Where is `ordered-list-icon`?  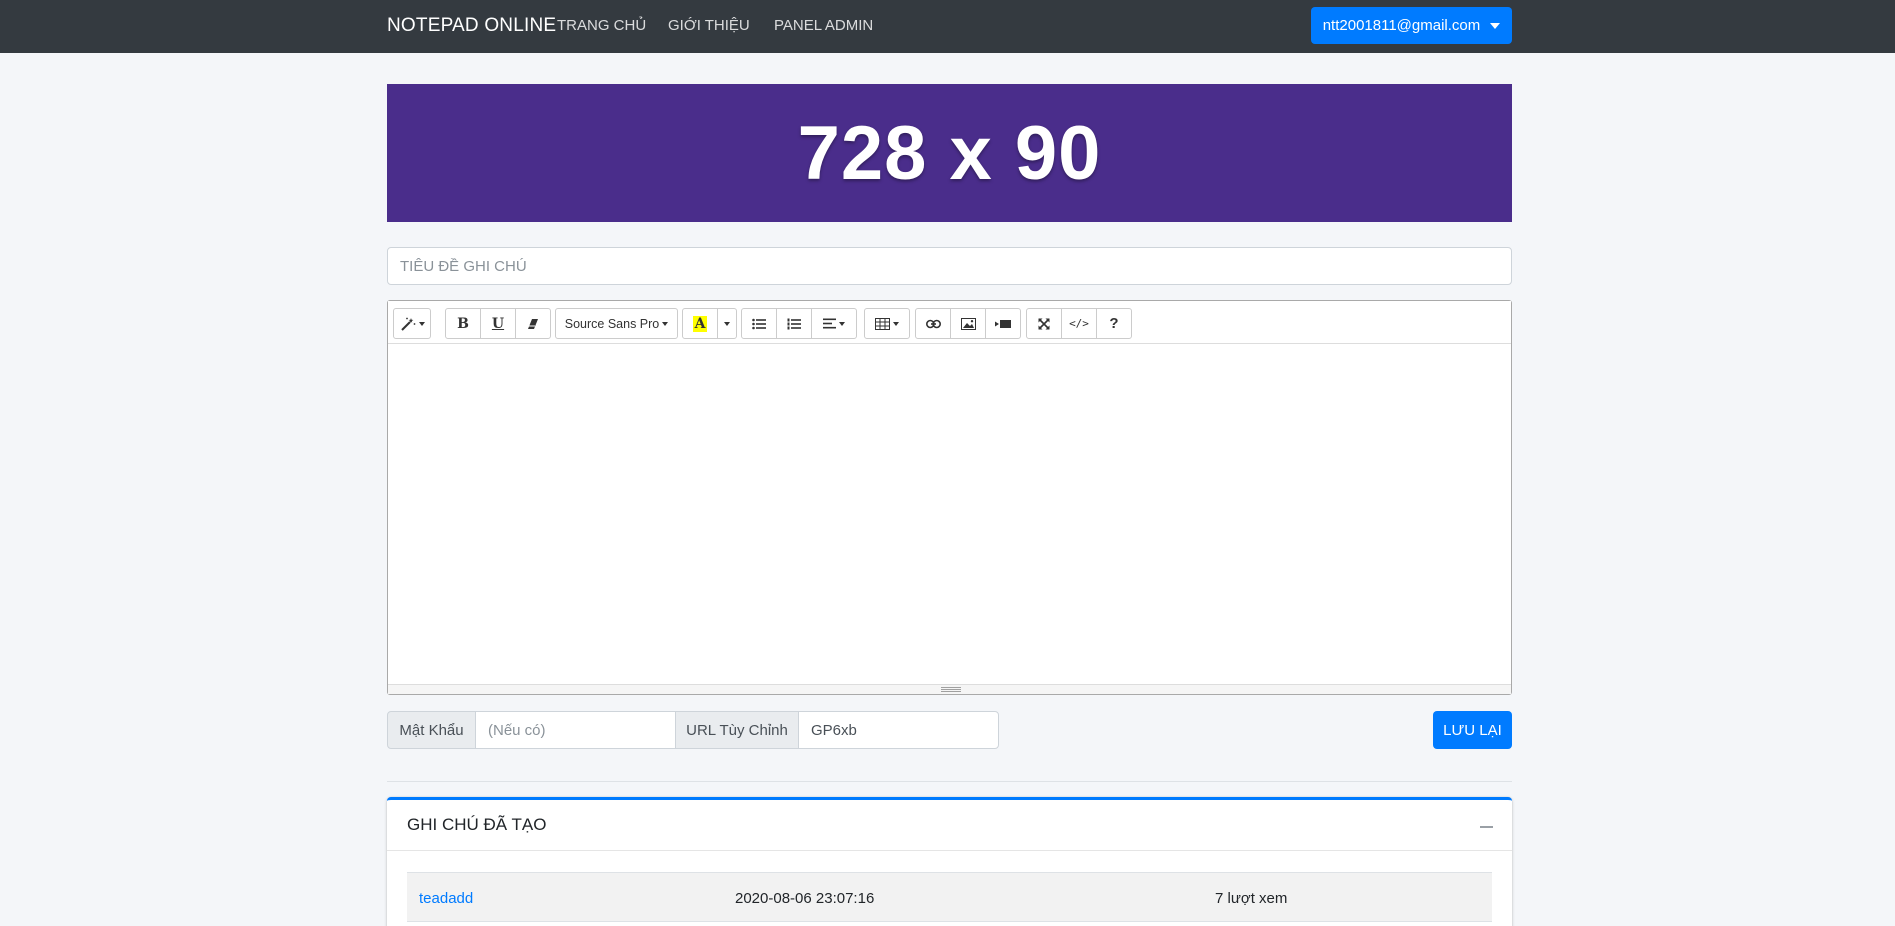
ordered-list-icon is located at coordinates (794, 323).